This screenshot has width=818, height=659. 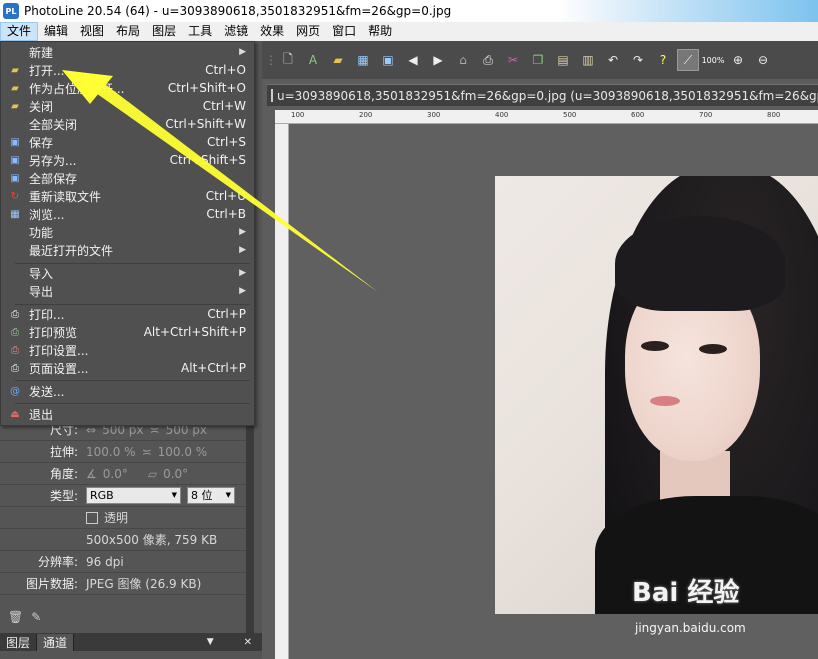 I want to click on toolbar-grip-icon: ⋮, so click(x=271, y=60).